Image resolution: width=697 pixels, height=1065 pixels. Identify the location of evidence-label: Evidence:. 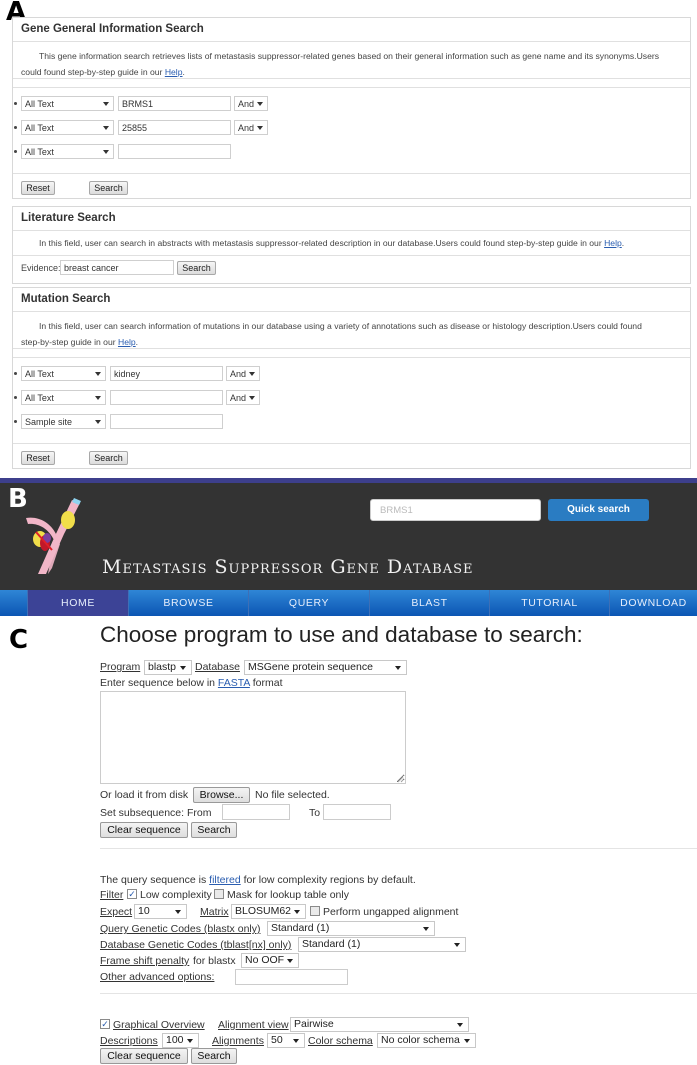
(41, 268).